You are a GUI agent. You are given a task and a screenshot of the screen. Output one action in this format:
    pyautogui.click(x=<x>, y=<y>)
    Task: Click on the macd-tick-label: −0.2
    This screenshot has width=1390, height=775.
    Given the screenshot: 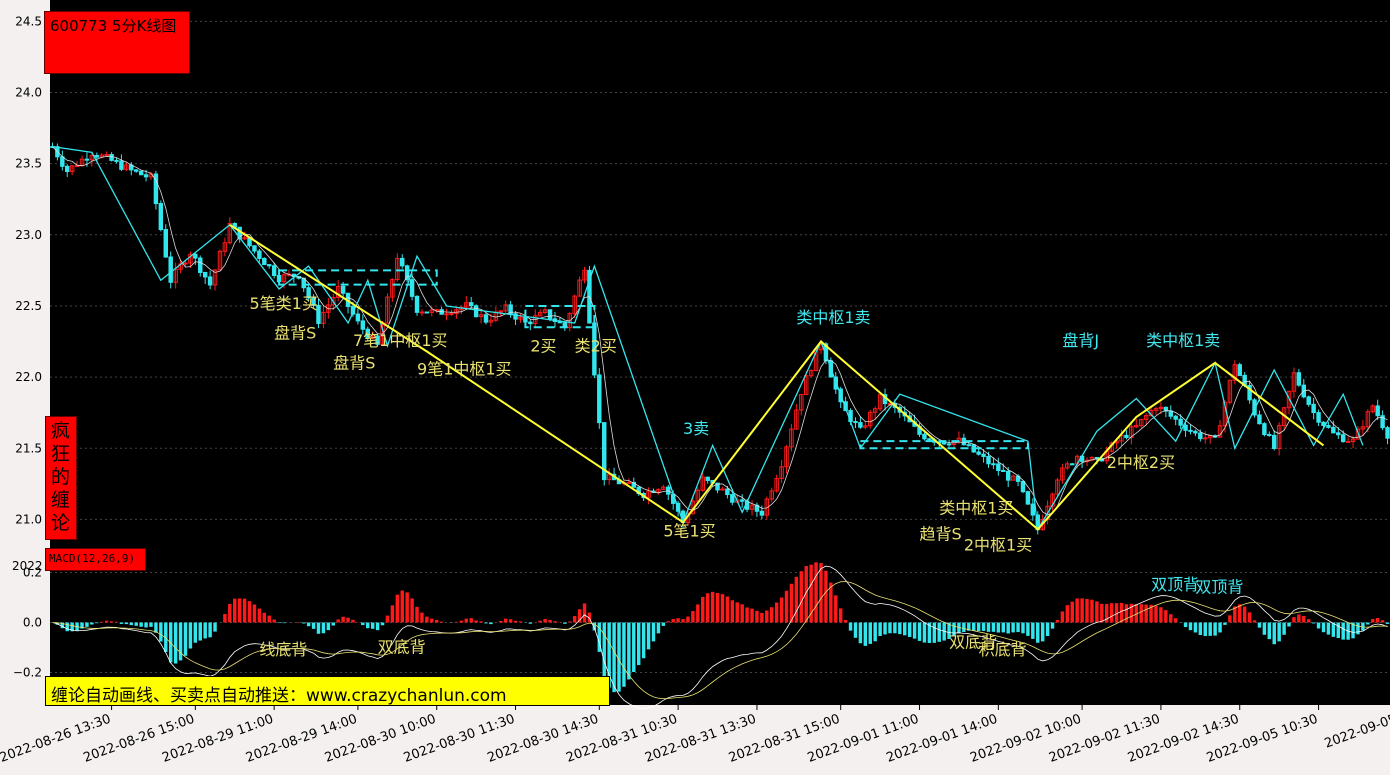 What is the action you would take?
    pyautogui.click(x=27, y=673)
    